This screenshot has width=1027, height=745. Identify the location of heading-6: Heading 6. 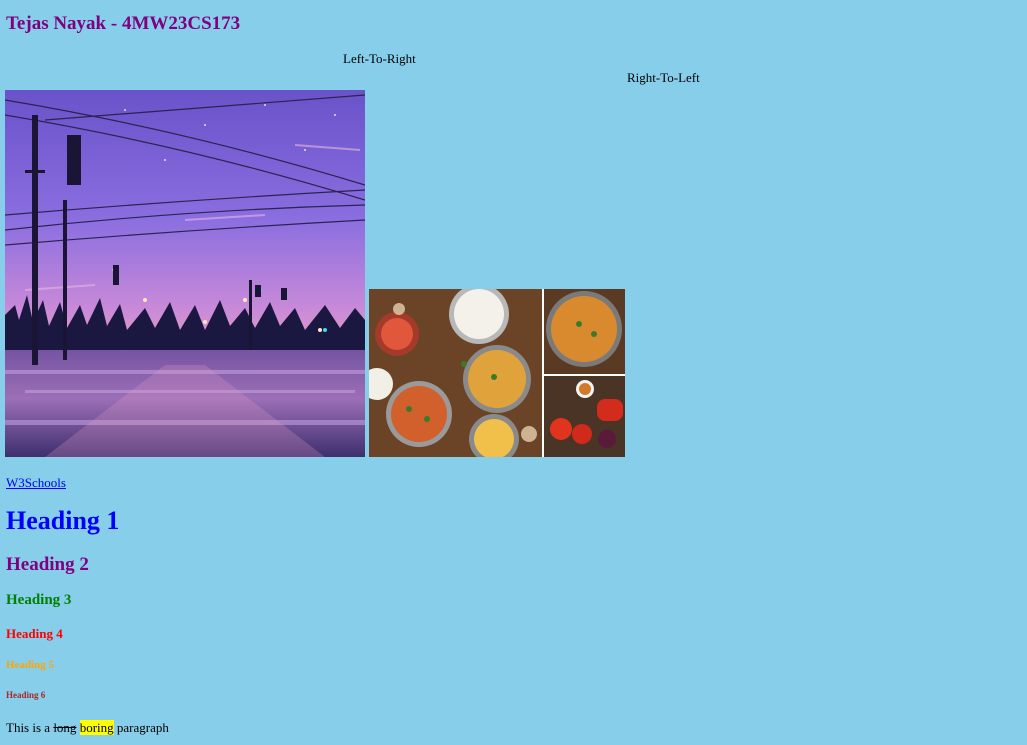
(26, 695).